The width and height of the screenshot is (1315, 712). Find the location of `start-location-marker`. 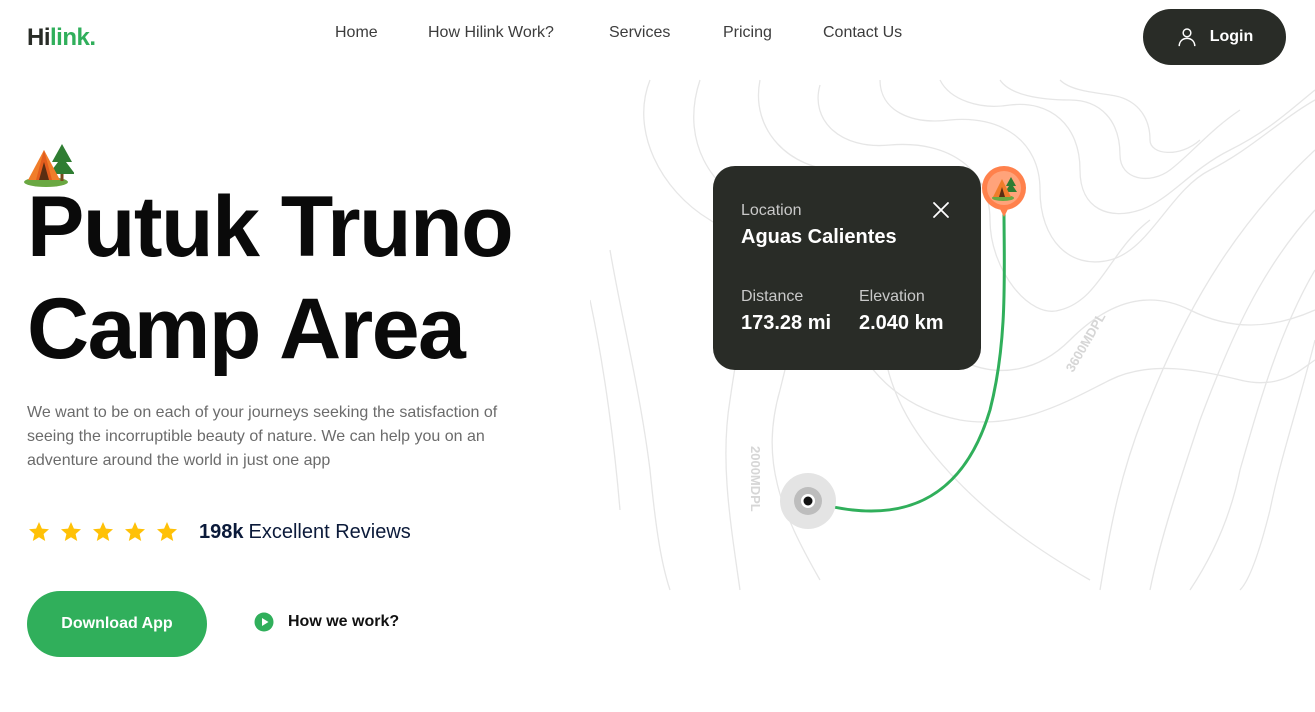

start-location-marker is located at coordinates (808, 501).